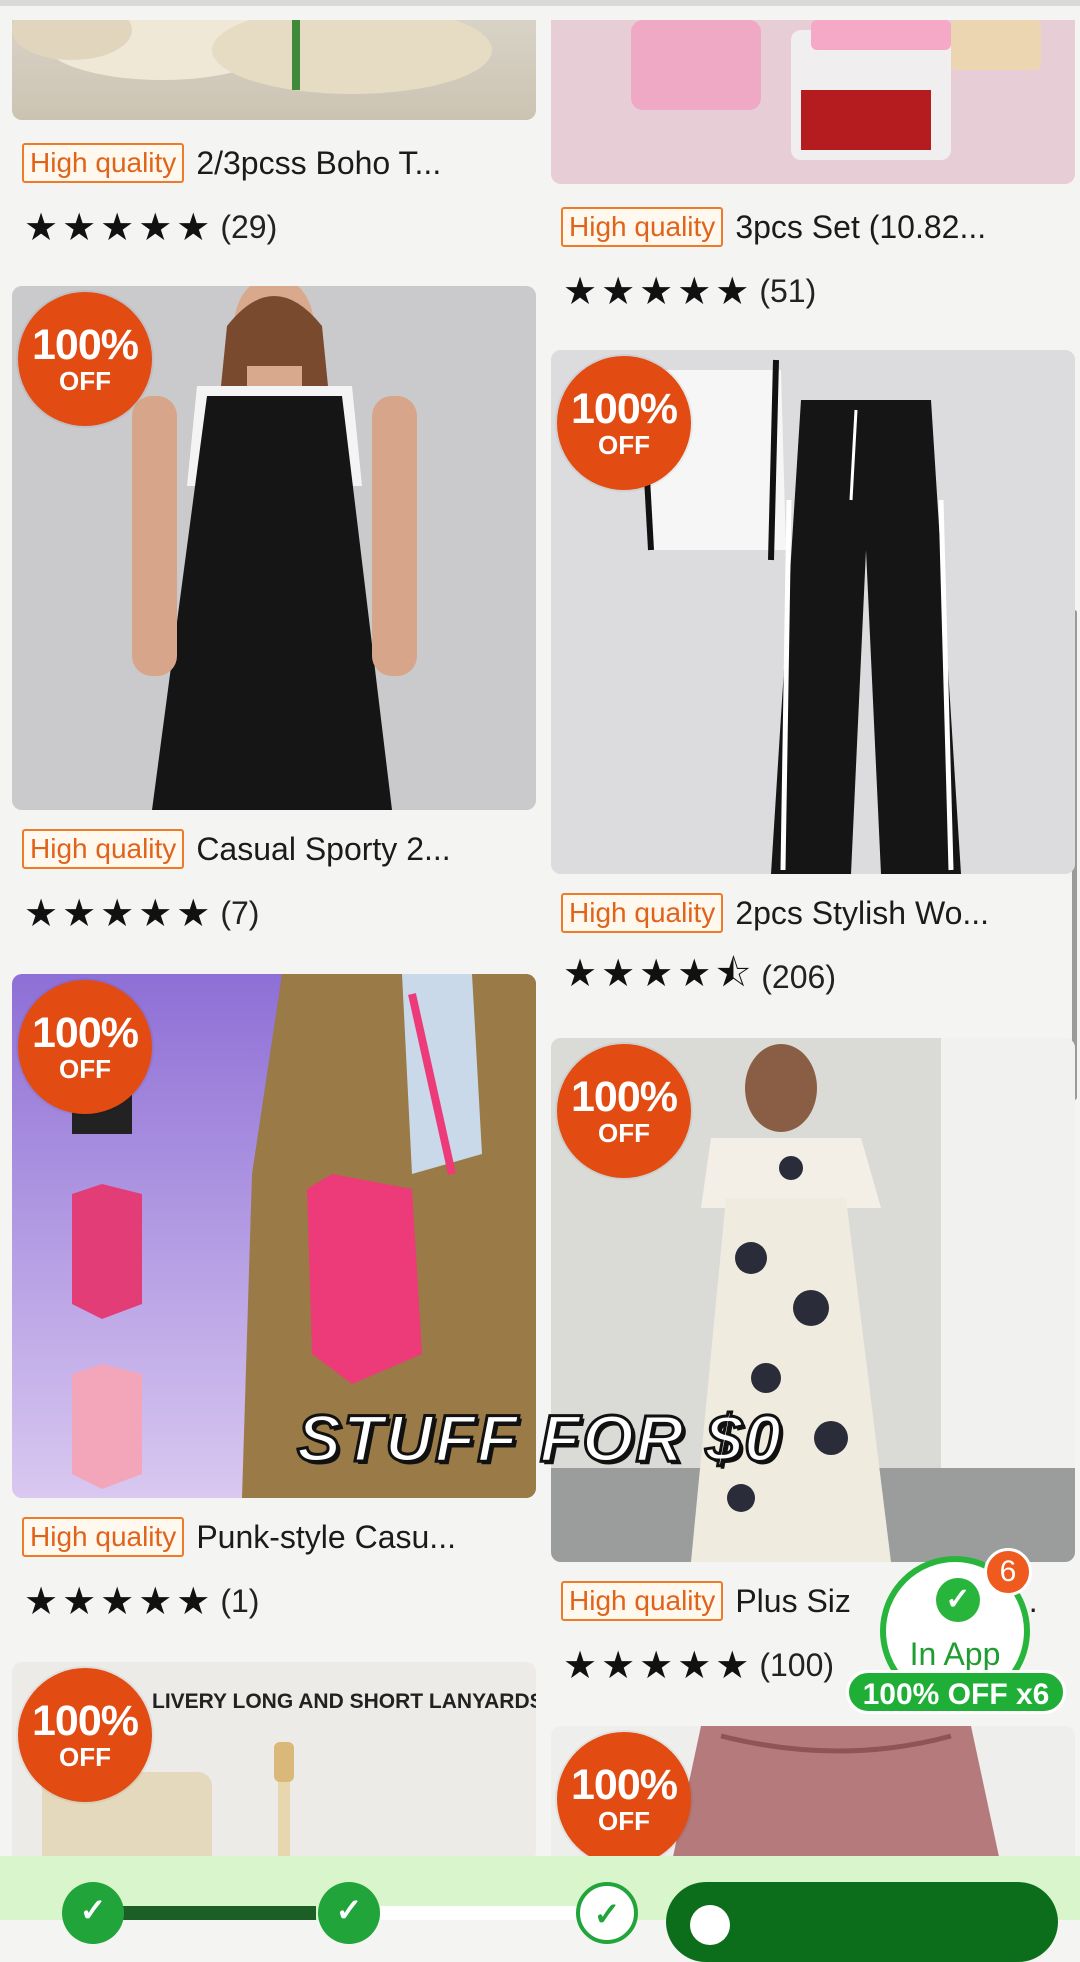  I want to click on rating-row: ★★★★⯪ (206), so click(699, 976).